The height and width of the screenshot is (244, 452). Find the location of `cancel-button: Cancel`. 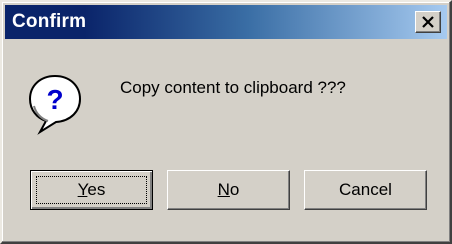

cancel-button: Cancel is located at coordinates (365, 190).